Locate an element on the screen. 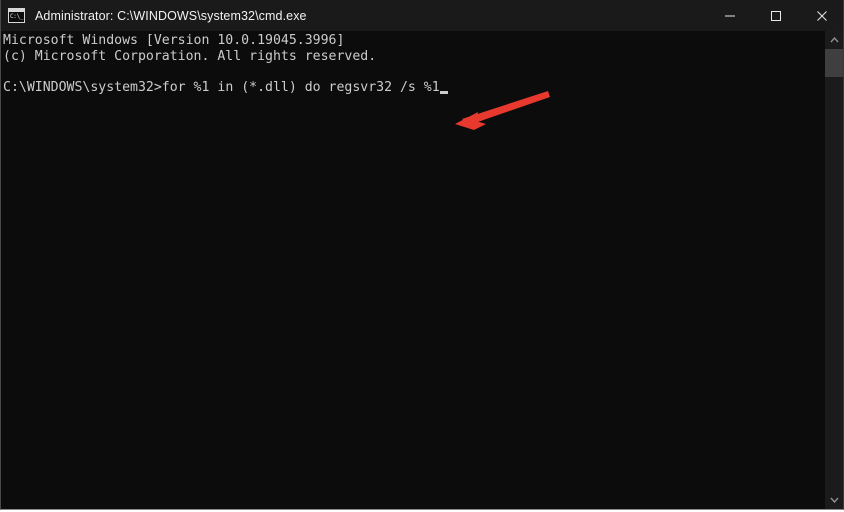  console-cursor is located at coordinates (443, 93).